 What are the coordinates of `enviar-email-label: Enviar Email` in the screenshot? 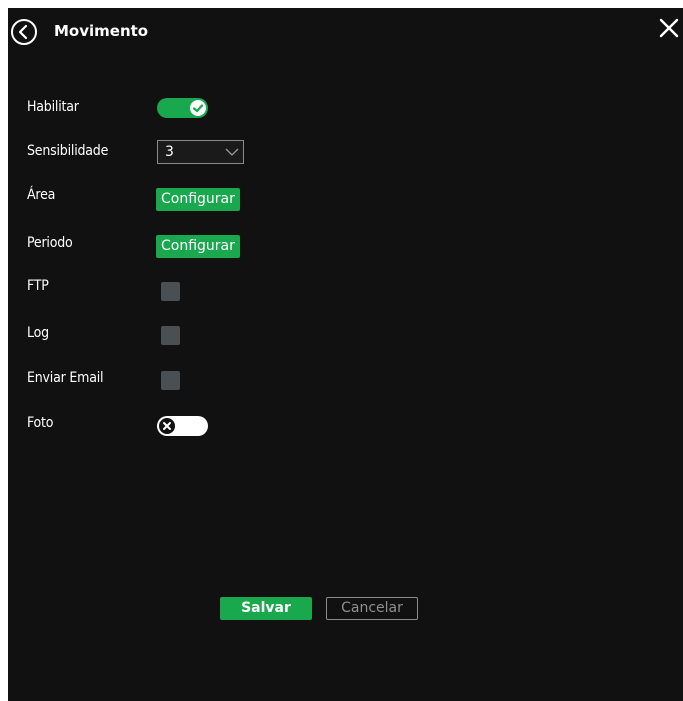 It's located at (65, 378).